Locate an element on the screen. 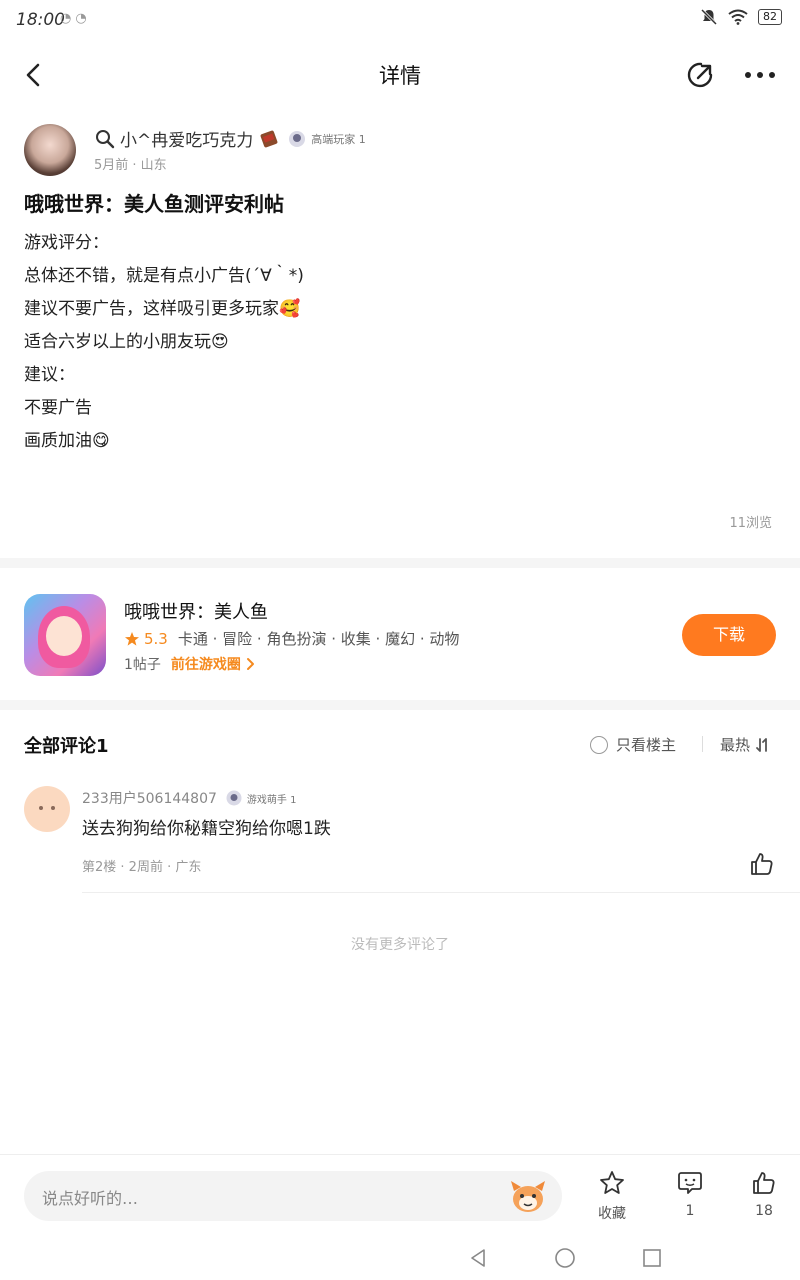 This screenshot has height=1280, width=800. post-line: 适合六岁以上的小朋友玩😍 is located at coordinates (126, 342).